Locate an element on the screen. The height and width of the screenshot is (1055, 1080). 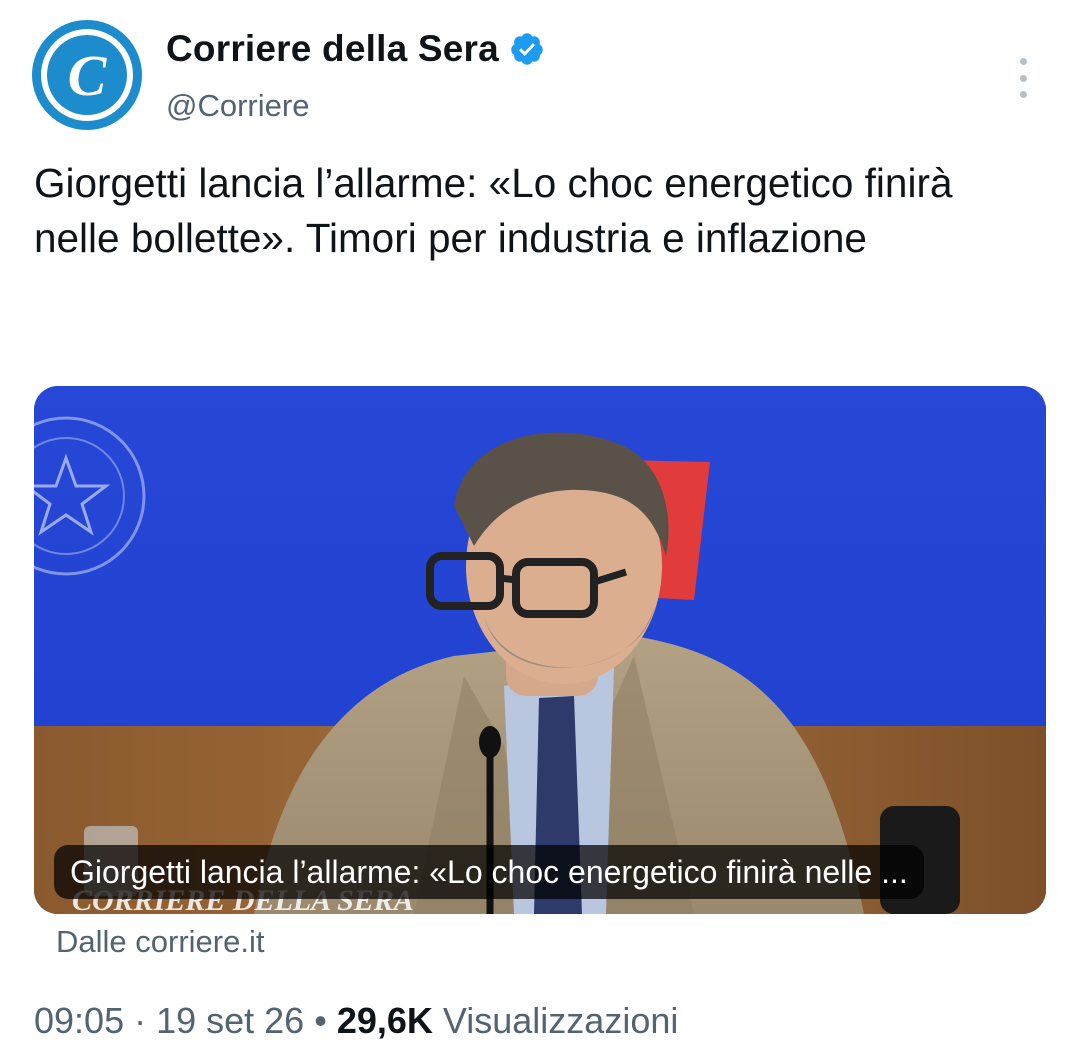
card-source: Dalle corriere.it is located at coordinates (160, 942).